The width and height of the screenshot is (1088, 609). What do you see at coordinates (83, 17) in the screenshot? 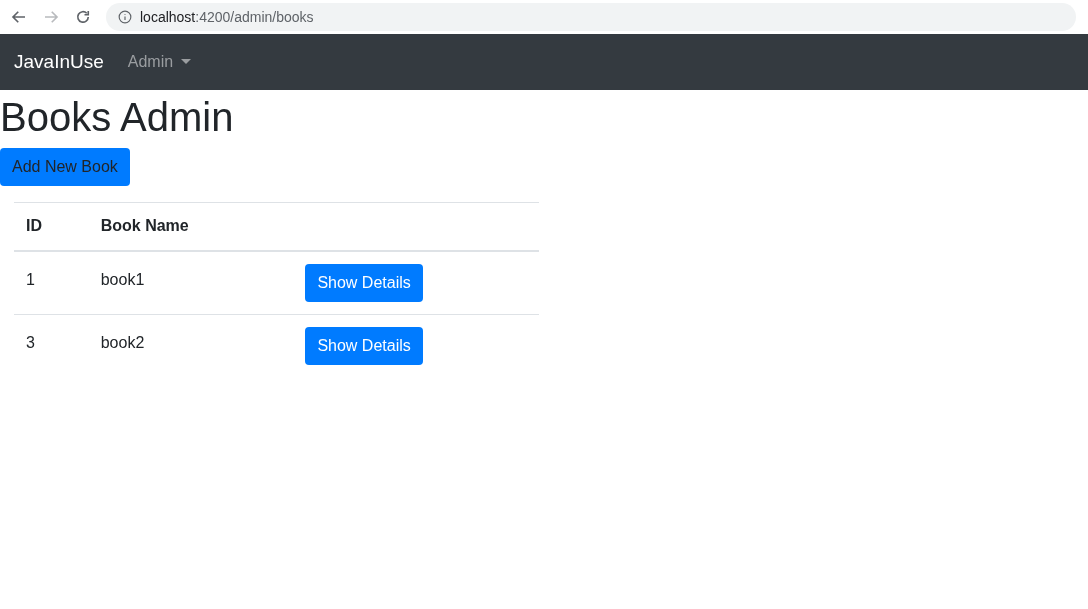
I see `reload-icon` at bounding box center [83, 17].